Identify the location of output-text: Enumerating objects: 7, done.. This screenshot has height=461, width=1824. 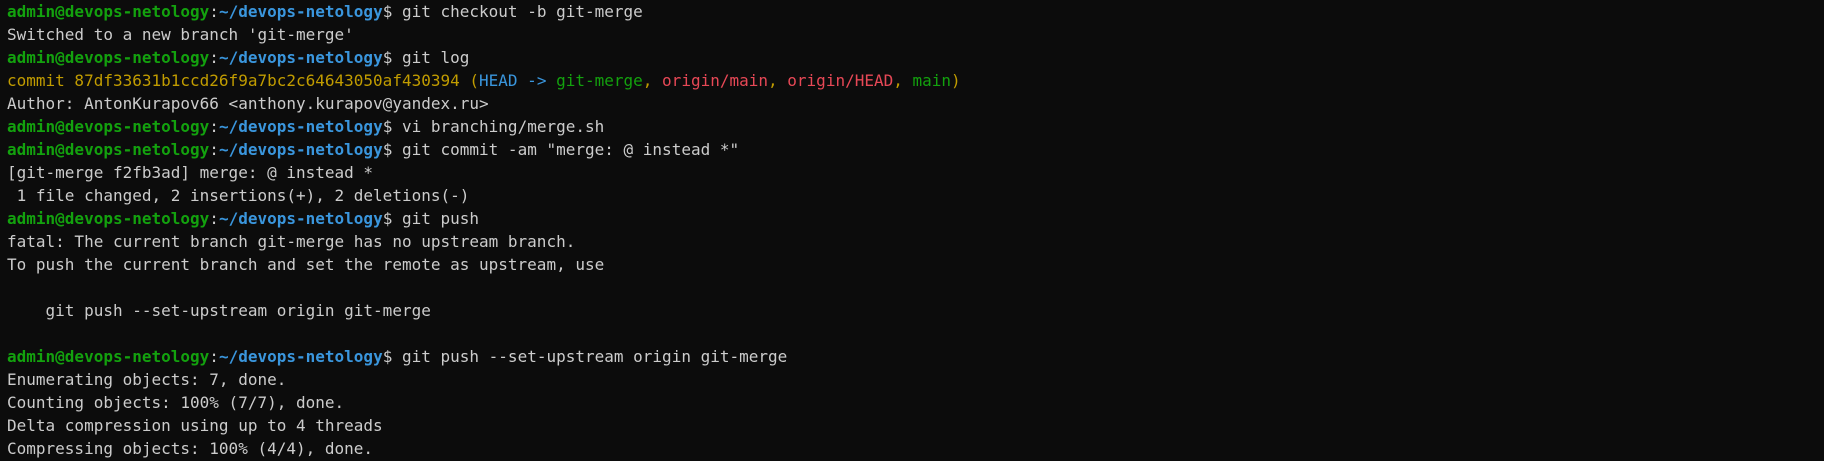
(147, 379).